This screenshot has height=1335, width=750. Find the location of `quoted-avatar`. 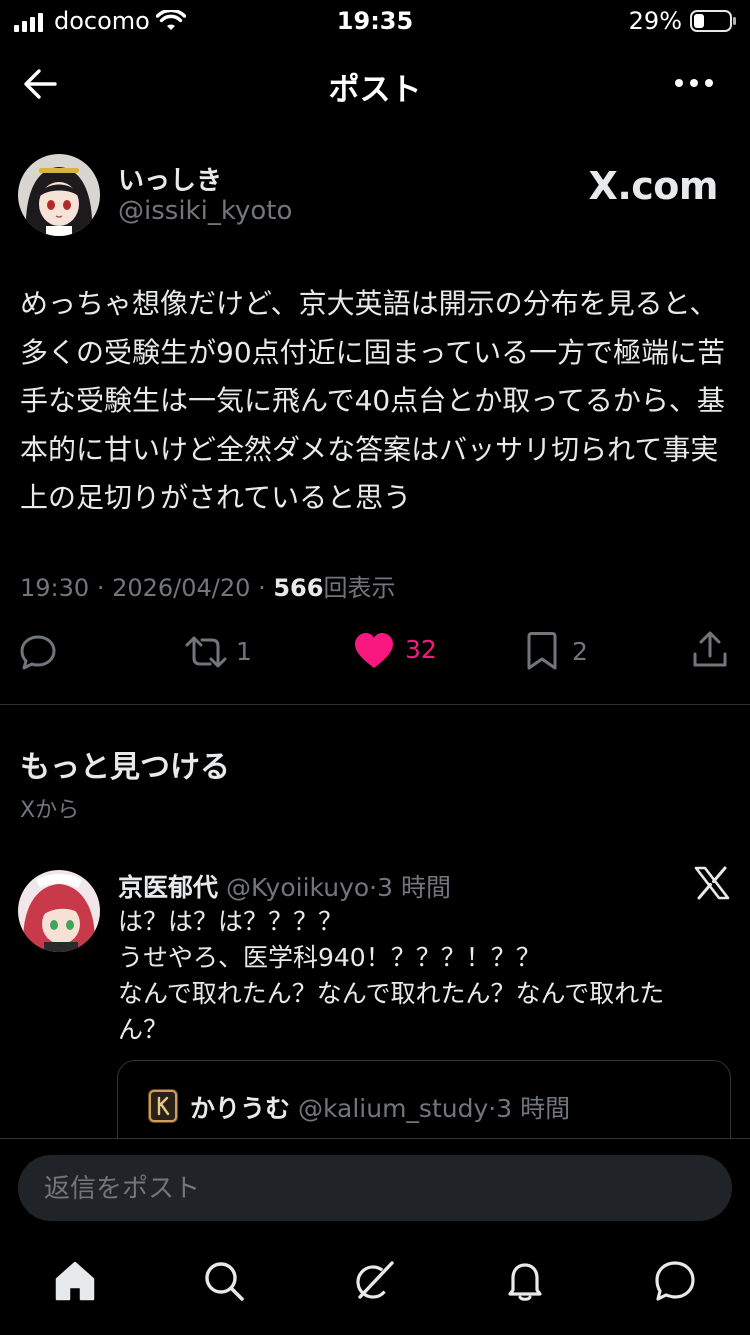

quoted-avatar is located at coordinates (163, 1106).